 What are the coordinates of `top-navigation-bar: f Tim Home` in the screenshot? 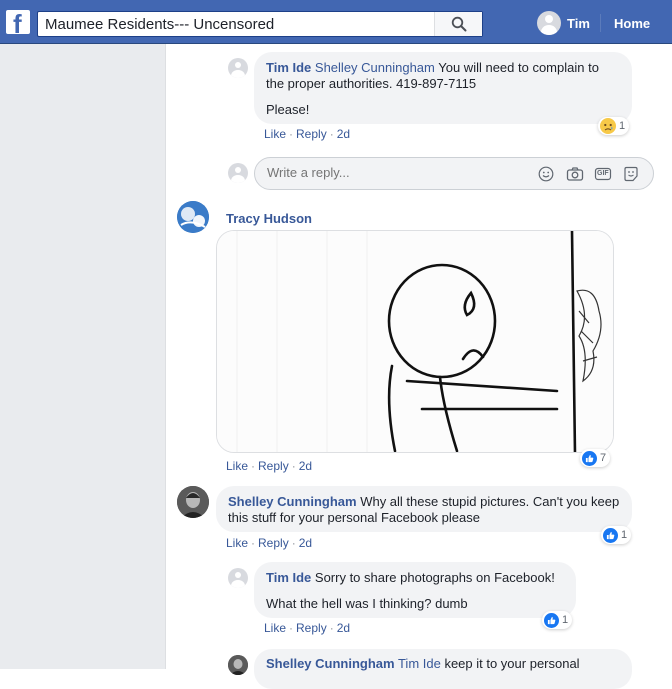 It's located at (336, 22).